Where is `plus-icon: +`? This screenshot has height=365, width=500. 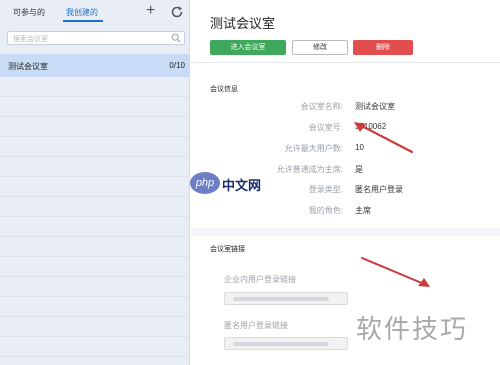 plus-icon: + is located at coordinates (150, 11).